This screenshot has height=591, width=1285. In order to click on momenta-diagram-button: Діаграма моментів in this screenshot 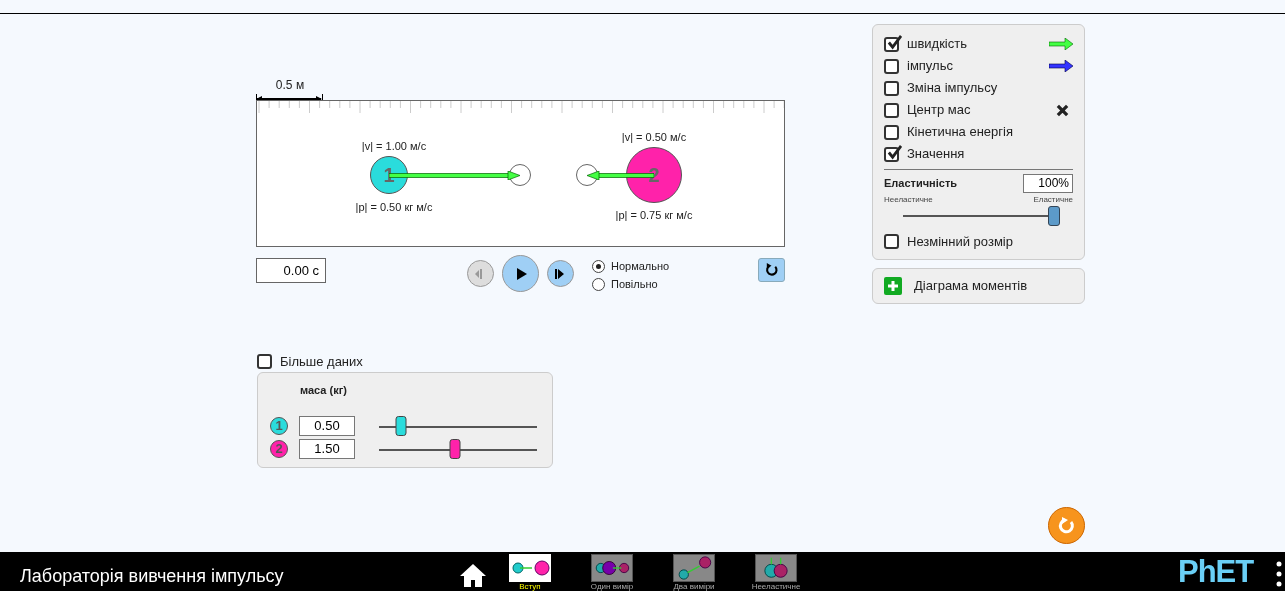, I will do `click(978, 286)`.